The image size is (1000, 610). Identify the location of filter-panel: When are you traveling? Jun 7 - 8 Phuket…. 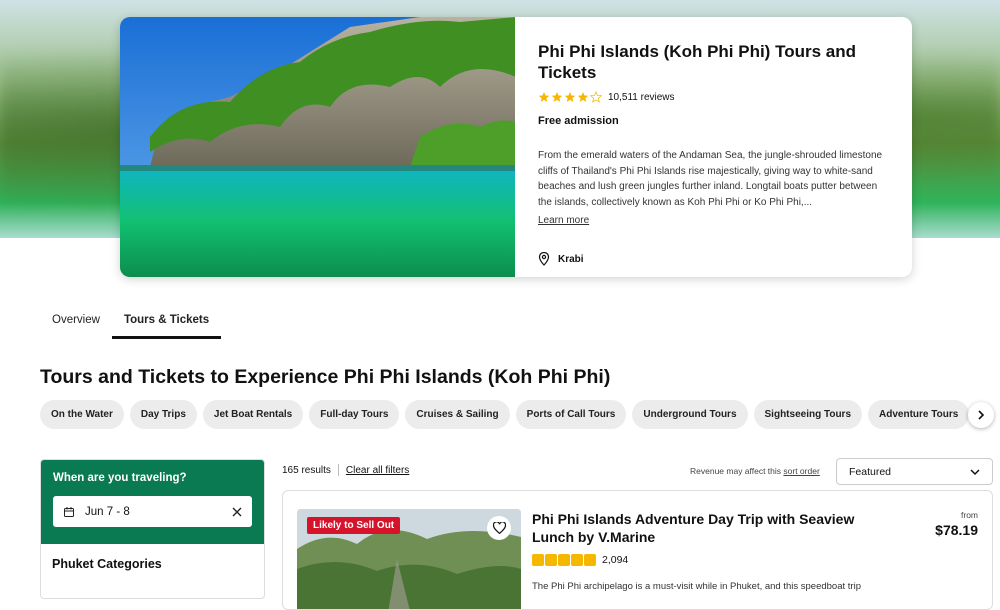
(152, 529).